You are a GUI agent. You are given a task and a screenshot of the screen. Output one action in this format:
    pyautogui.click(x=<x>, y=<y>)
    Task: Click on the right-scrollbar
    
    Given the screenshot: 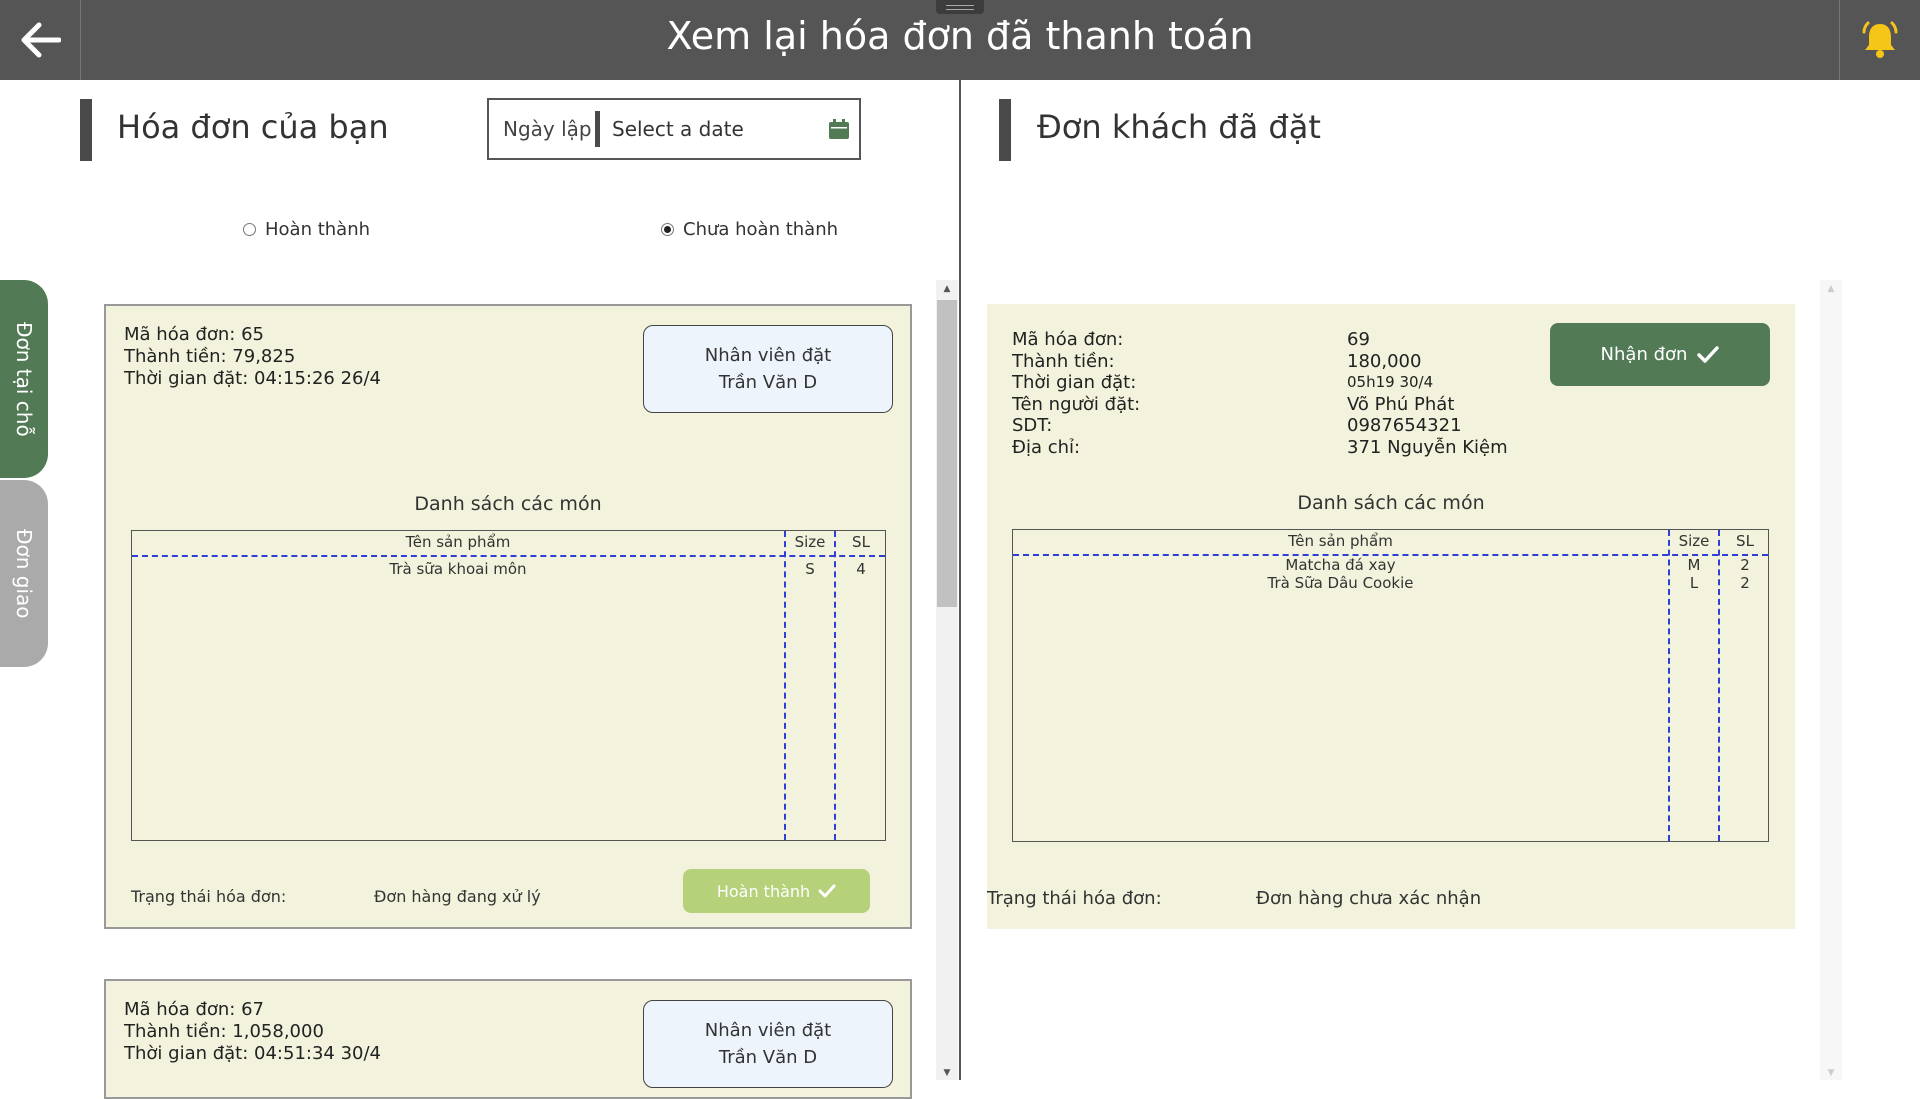 What is the action you would take?
    pyautogui.click(x=1831, y=680)
    